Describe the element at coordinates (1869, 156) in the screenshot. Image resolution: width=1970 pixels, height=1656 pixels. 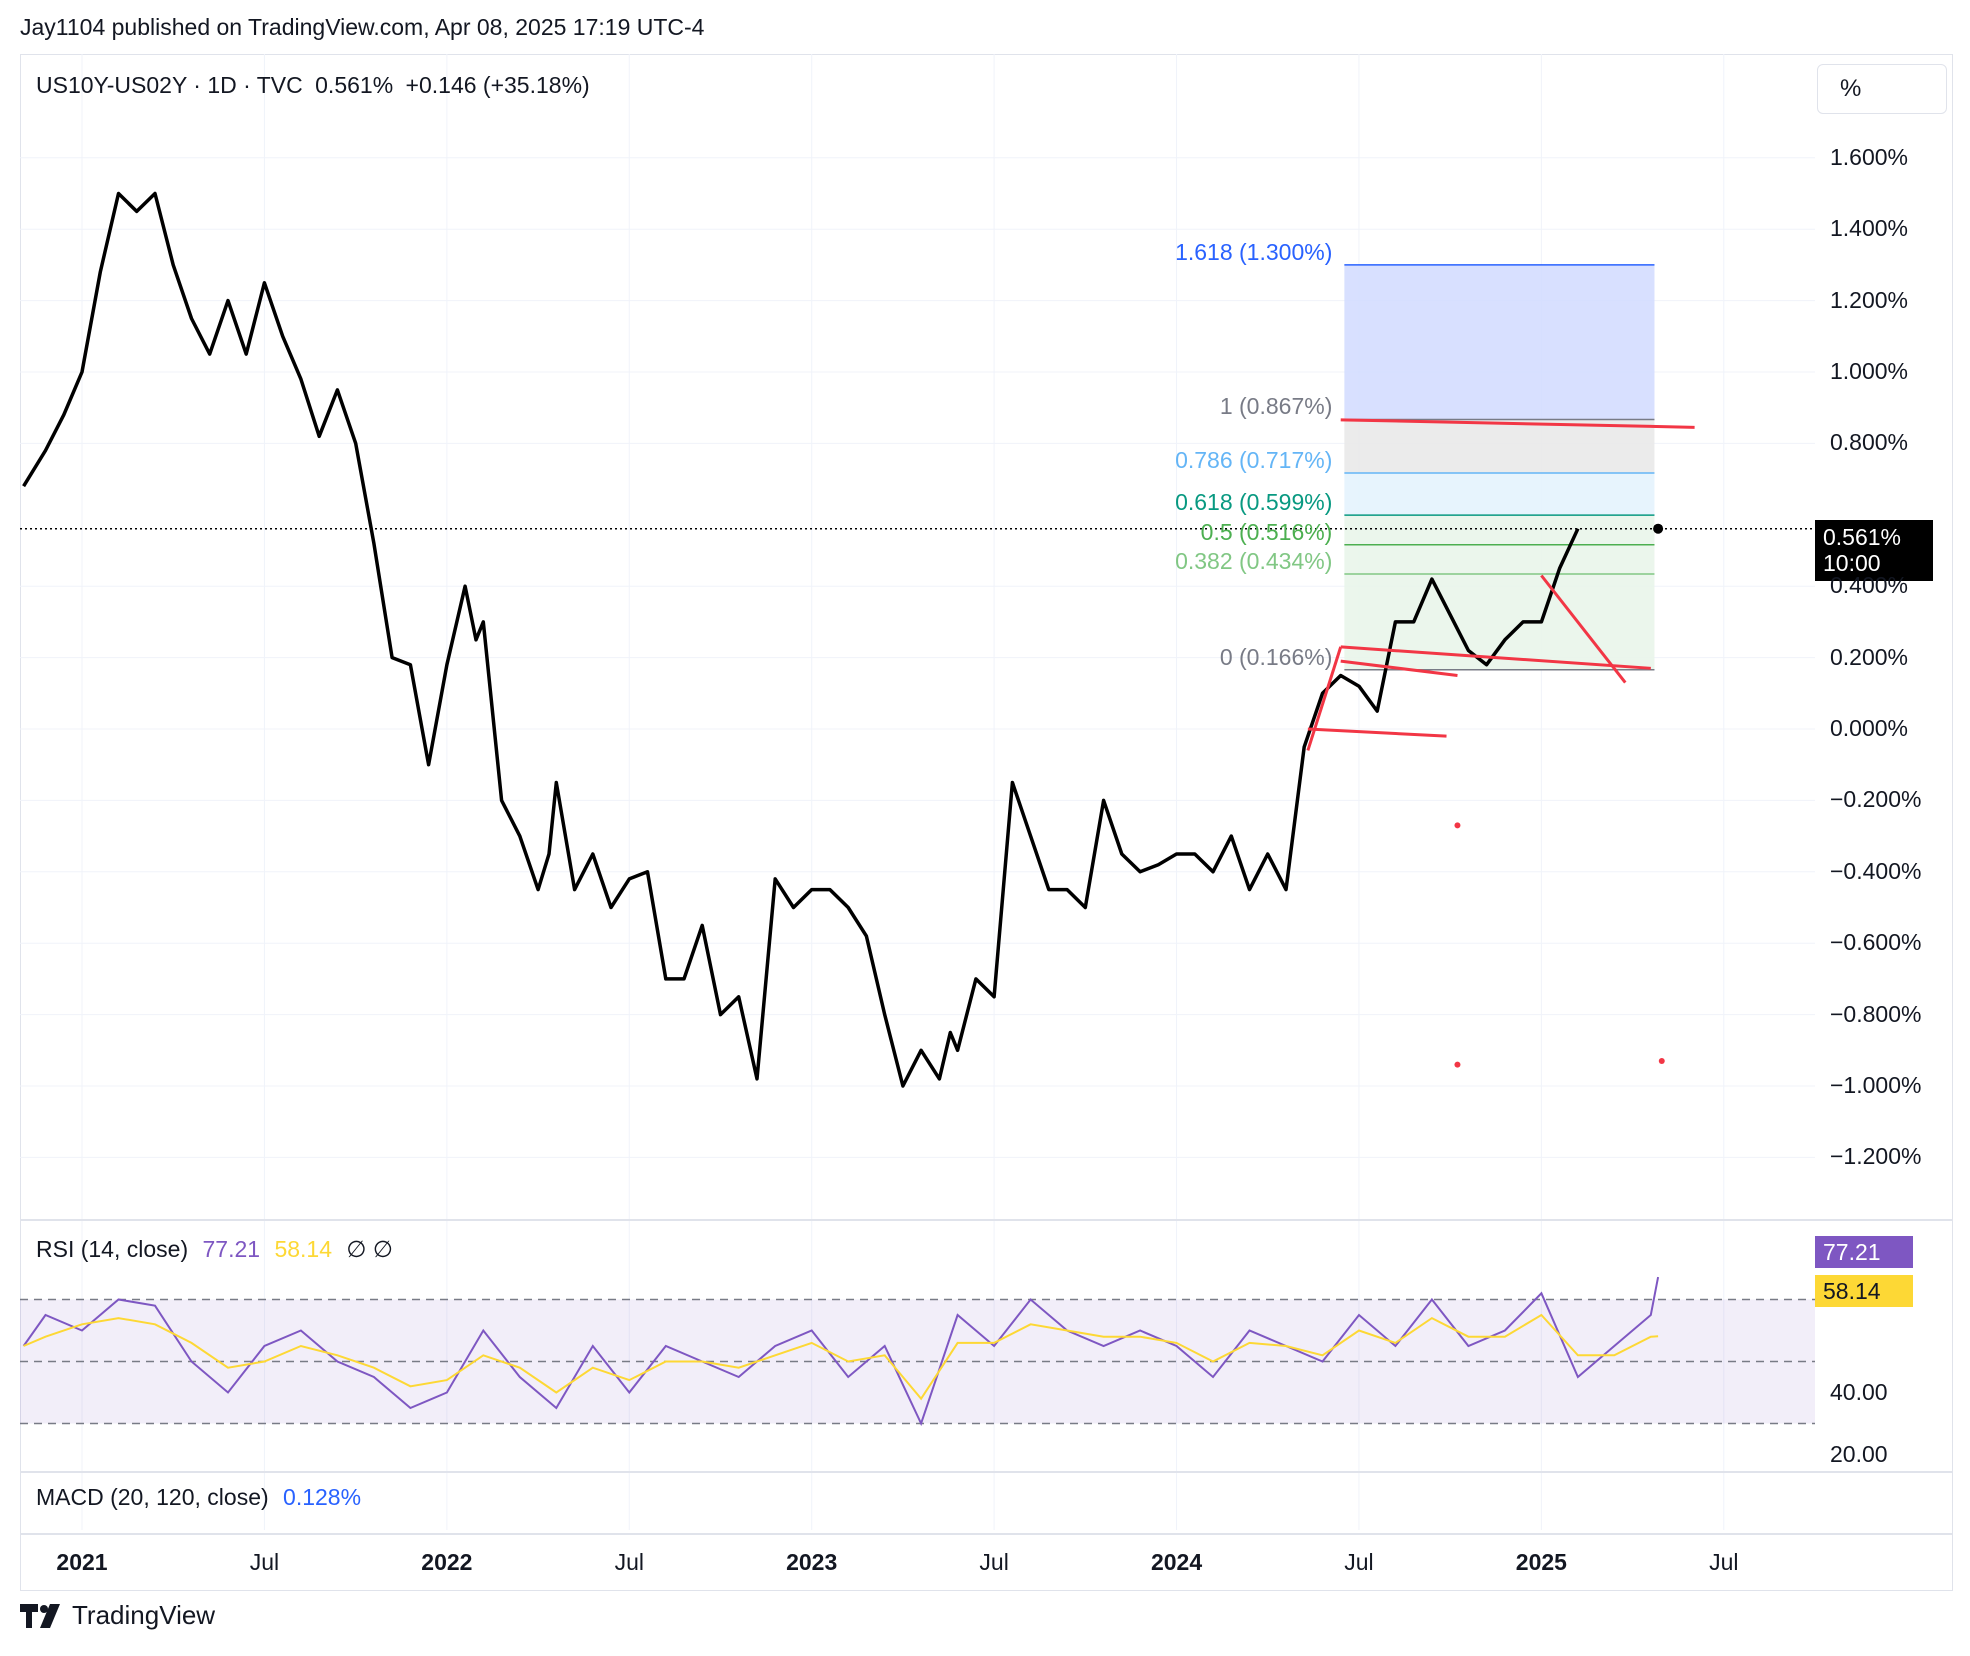
I see `y-tick-label: 1.600%` at that location.